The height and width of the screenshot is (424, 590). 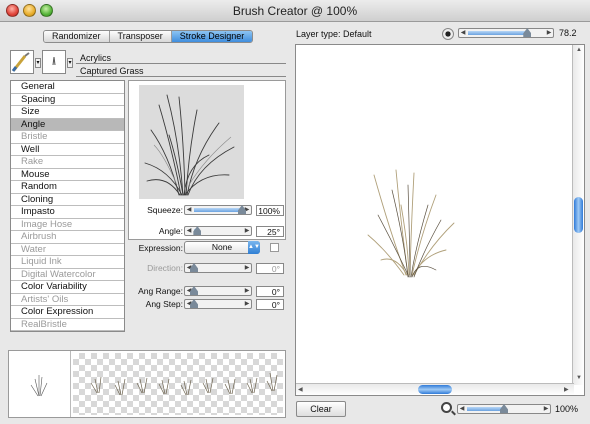 What do you see at coordinates (67, 187) in the screenshot?
I see `section-item-random: Random` at bounding box center [67, 187].